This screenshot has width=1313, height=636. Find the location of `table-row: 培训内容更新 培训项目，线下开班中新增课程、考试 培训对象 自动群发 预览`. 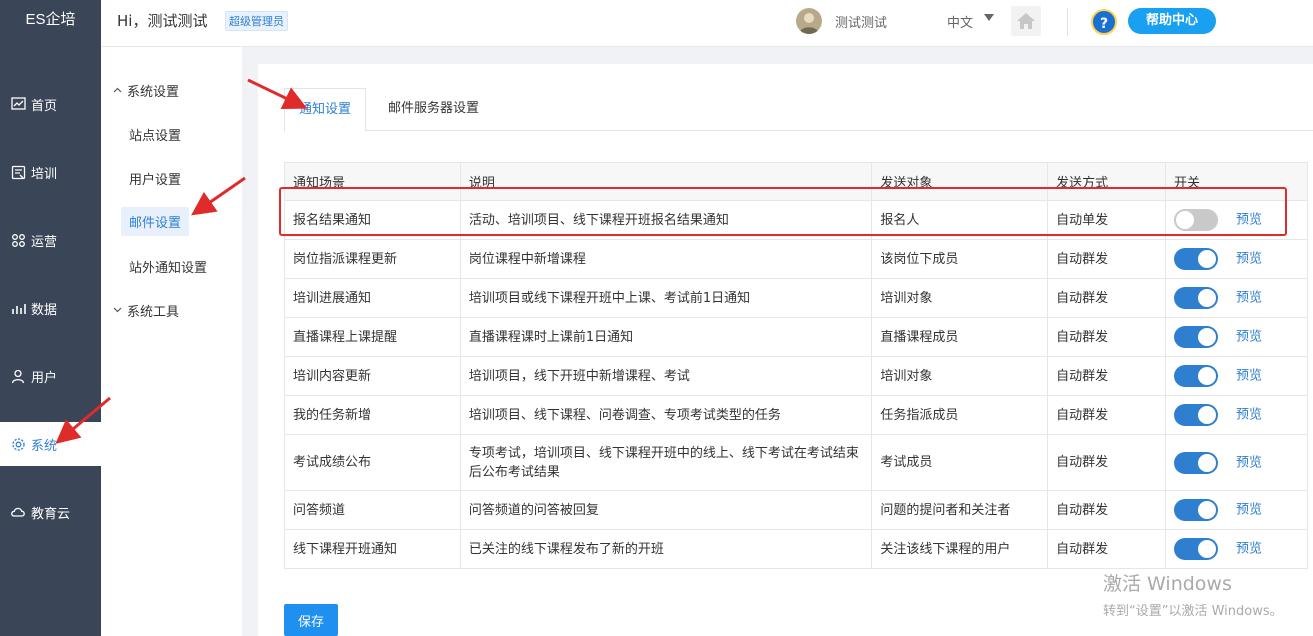

table-row: 培训内容更新 培训项目，线下开班中新增课程、考试 培训对象 自动群发 预览 is located at coordinates (796, 376).